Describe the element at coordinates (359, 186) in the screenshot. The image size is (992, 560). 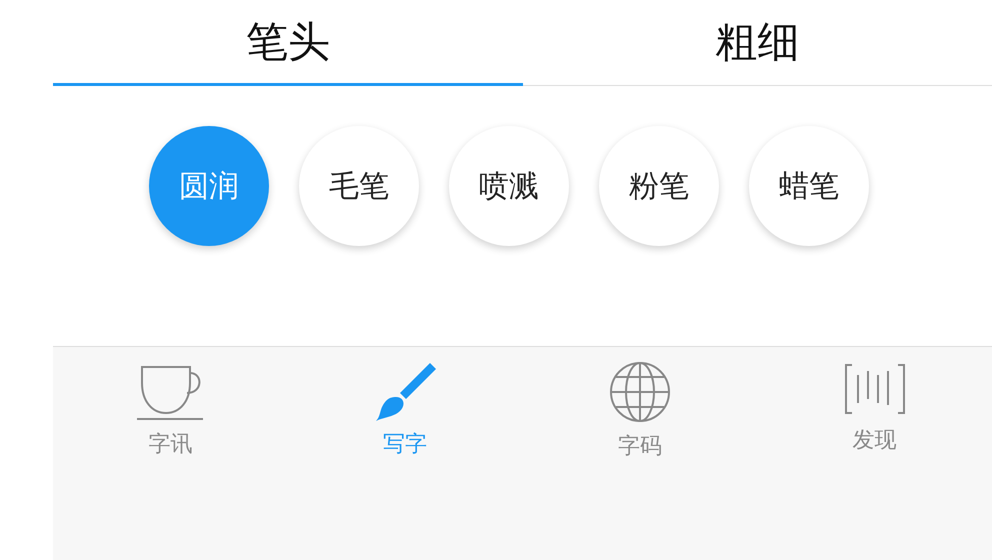
I see `brush-option: 毛笔` at that location.